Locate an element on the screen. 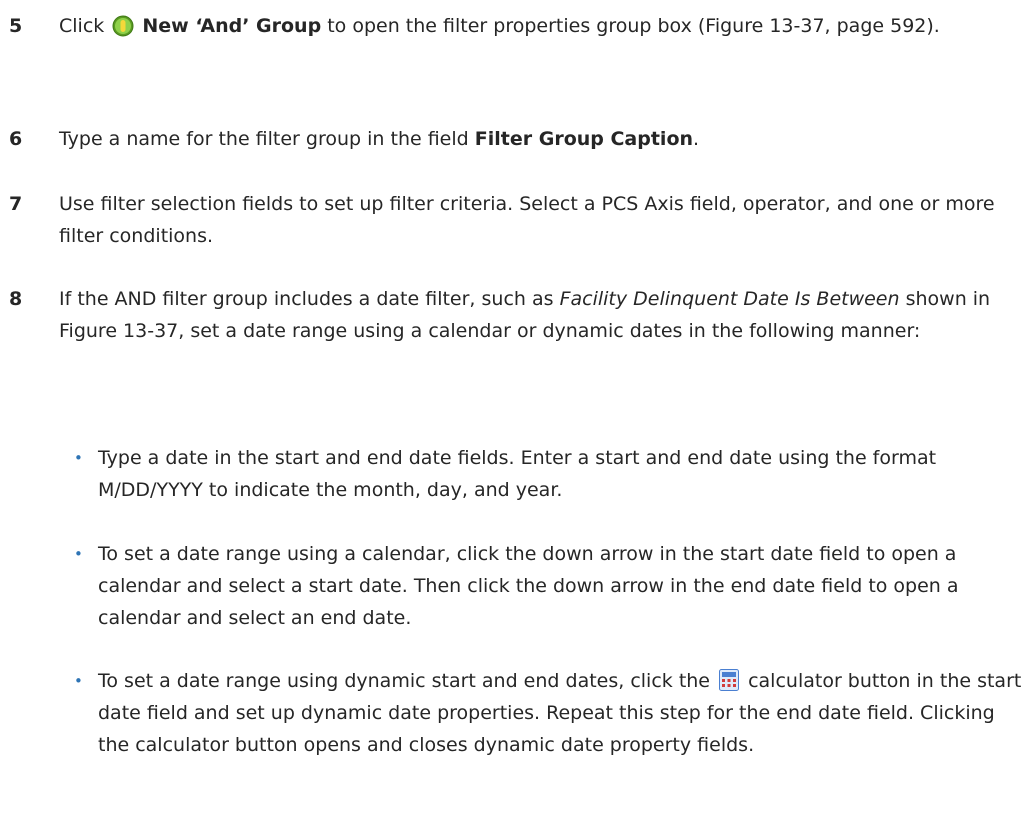 The width and height of the screenshot is (1032, 822). field-name: Filter Group Caption is located at coordinates (584, 139).